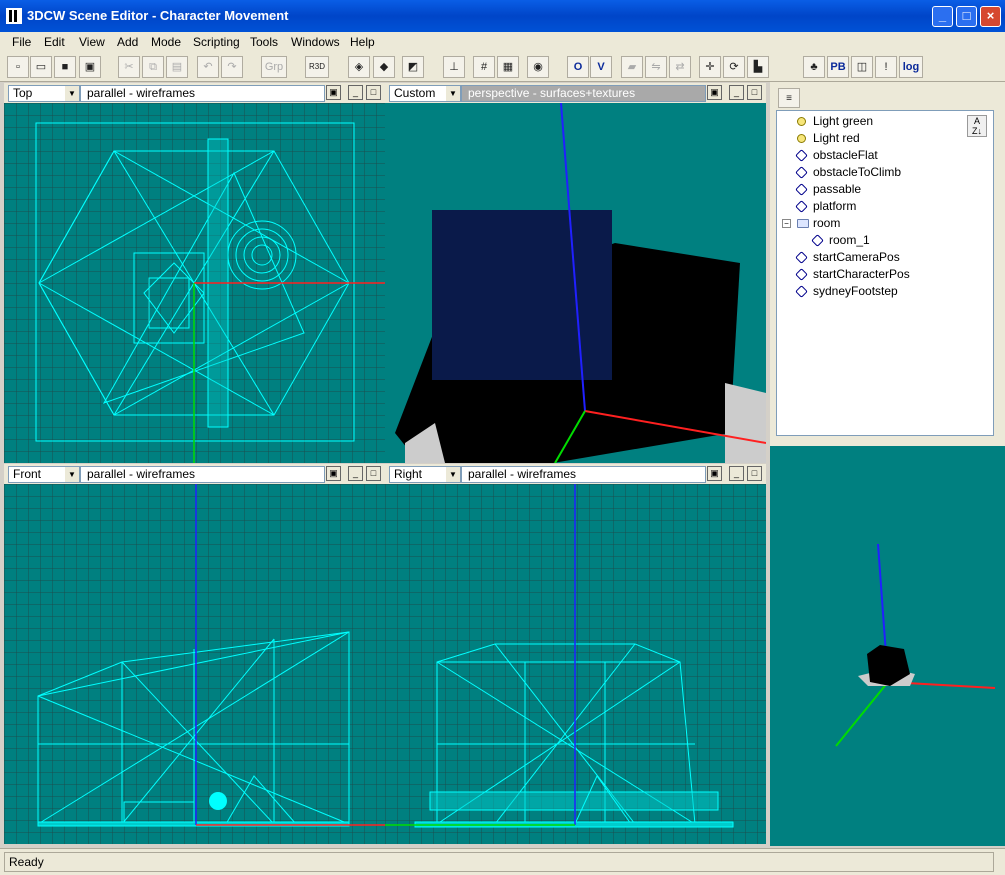 This screenshot has height=875, width=1005. What do you see at coordinates (803, 223) in the screenshot?
I see `folder-icon` at bounding box center [803, 223].